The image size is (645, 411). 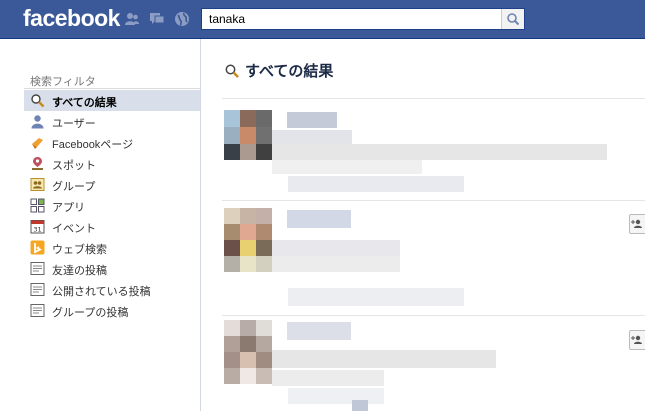 I want to click on svg-text: 31, so click(x=37, y=229).